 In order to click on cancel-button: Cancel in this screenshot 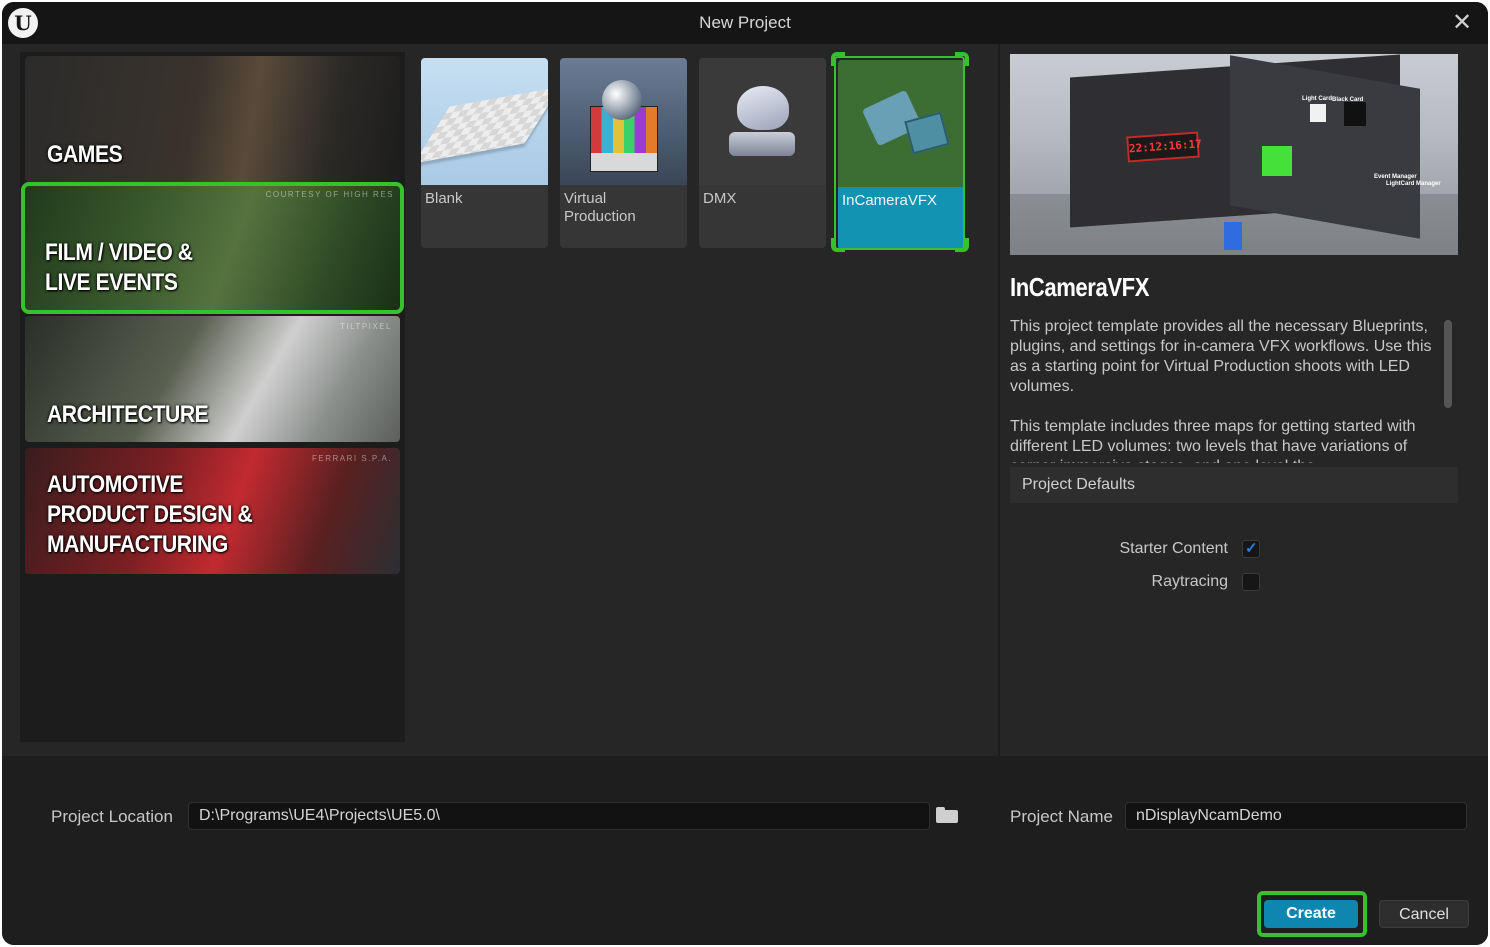, I will do `click(1424, 914)`.